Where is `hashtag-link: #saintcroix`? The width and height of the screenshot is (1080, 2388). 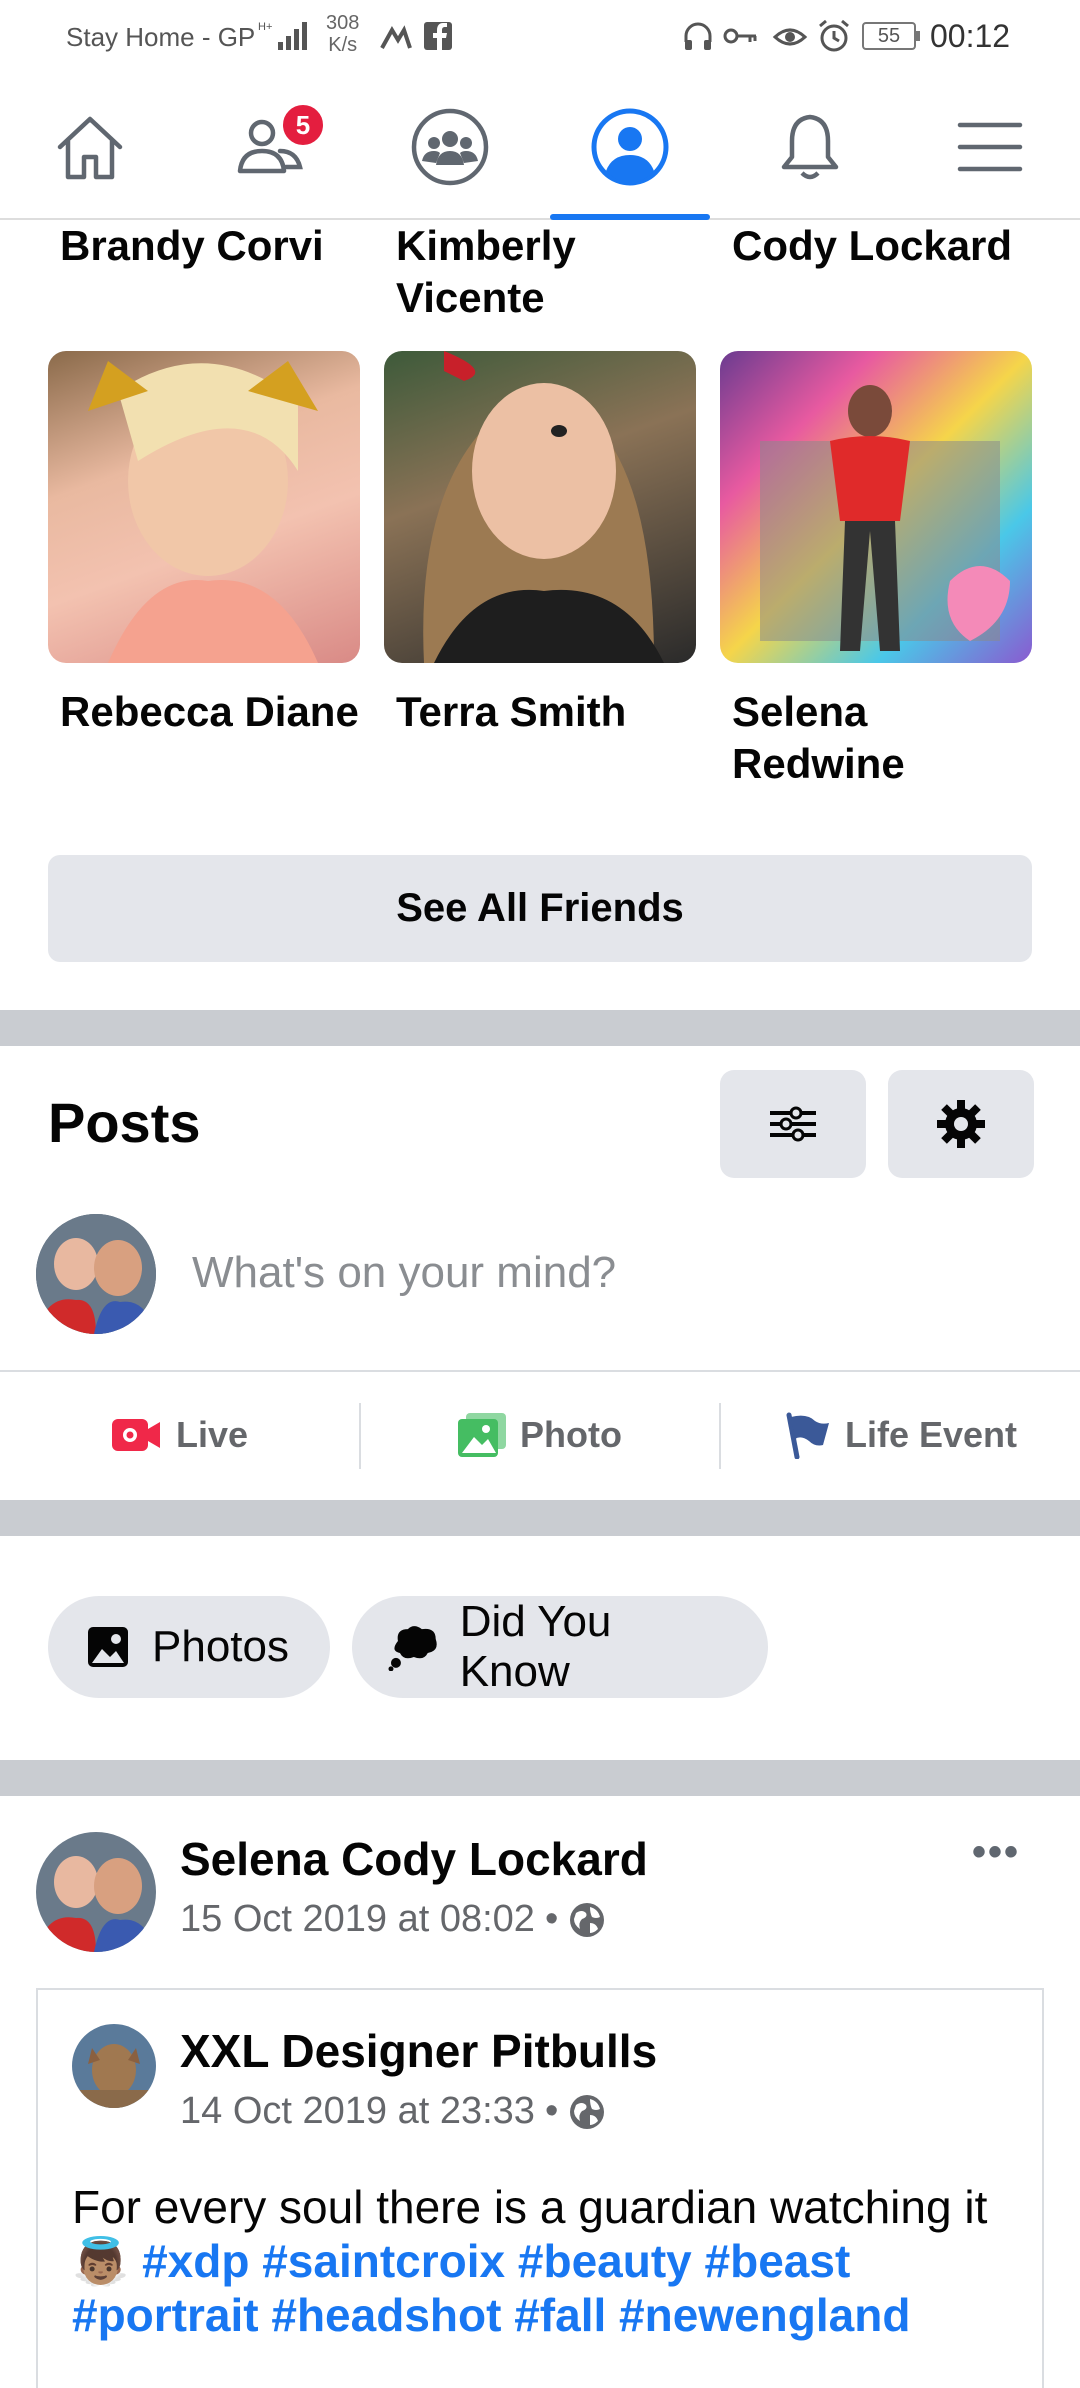
hashtag-link: #saintcroix is located at coordinates (383, 2261).